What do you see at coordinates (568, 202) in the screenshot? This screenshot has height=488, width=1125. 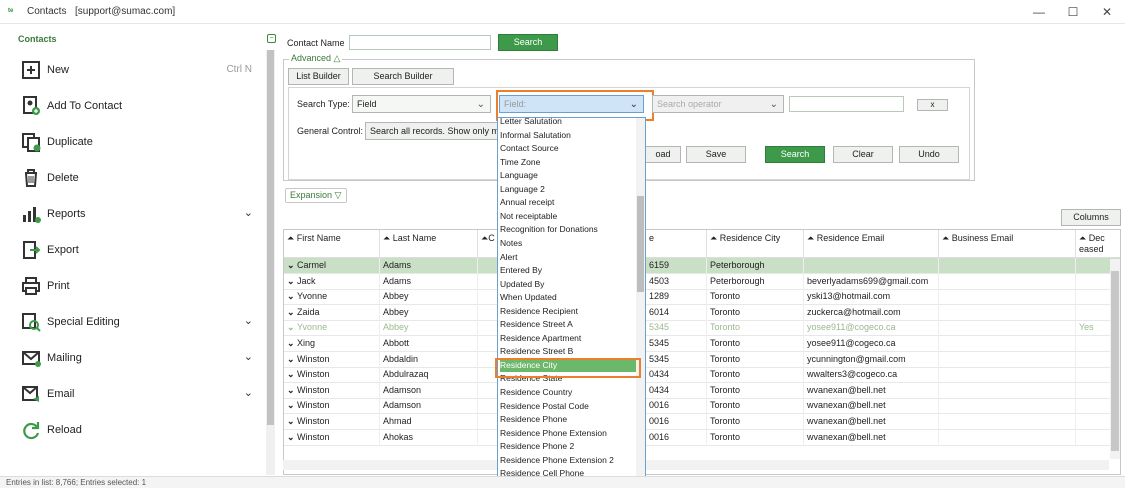 I see `dropdown-option: Annual receipt` at bounding box center [568, 202].